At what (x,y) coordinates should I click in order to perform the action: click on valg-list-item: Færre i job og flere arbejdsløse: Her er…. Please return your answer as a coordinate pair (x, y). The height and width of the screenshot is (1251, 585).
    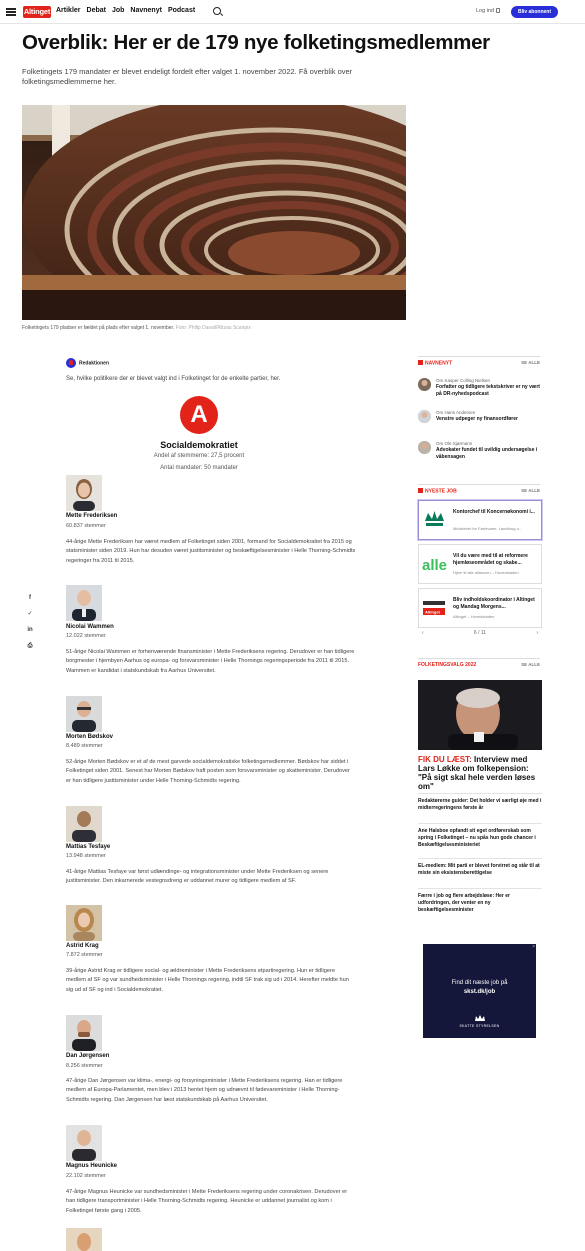
    Looking at the image, I should click on (480, 901).